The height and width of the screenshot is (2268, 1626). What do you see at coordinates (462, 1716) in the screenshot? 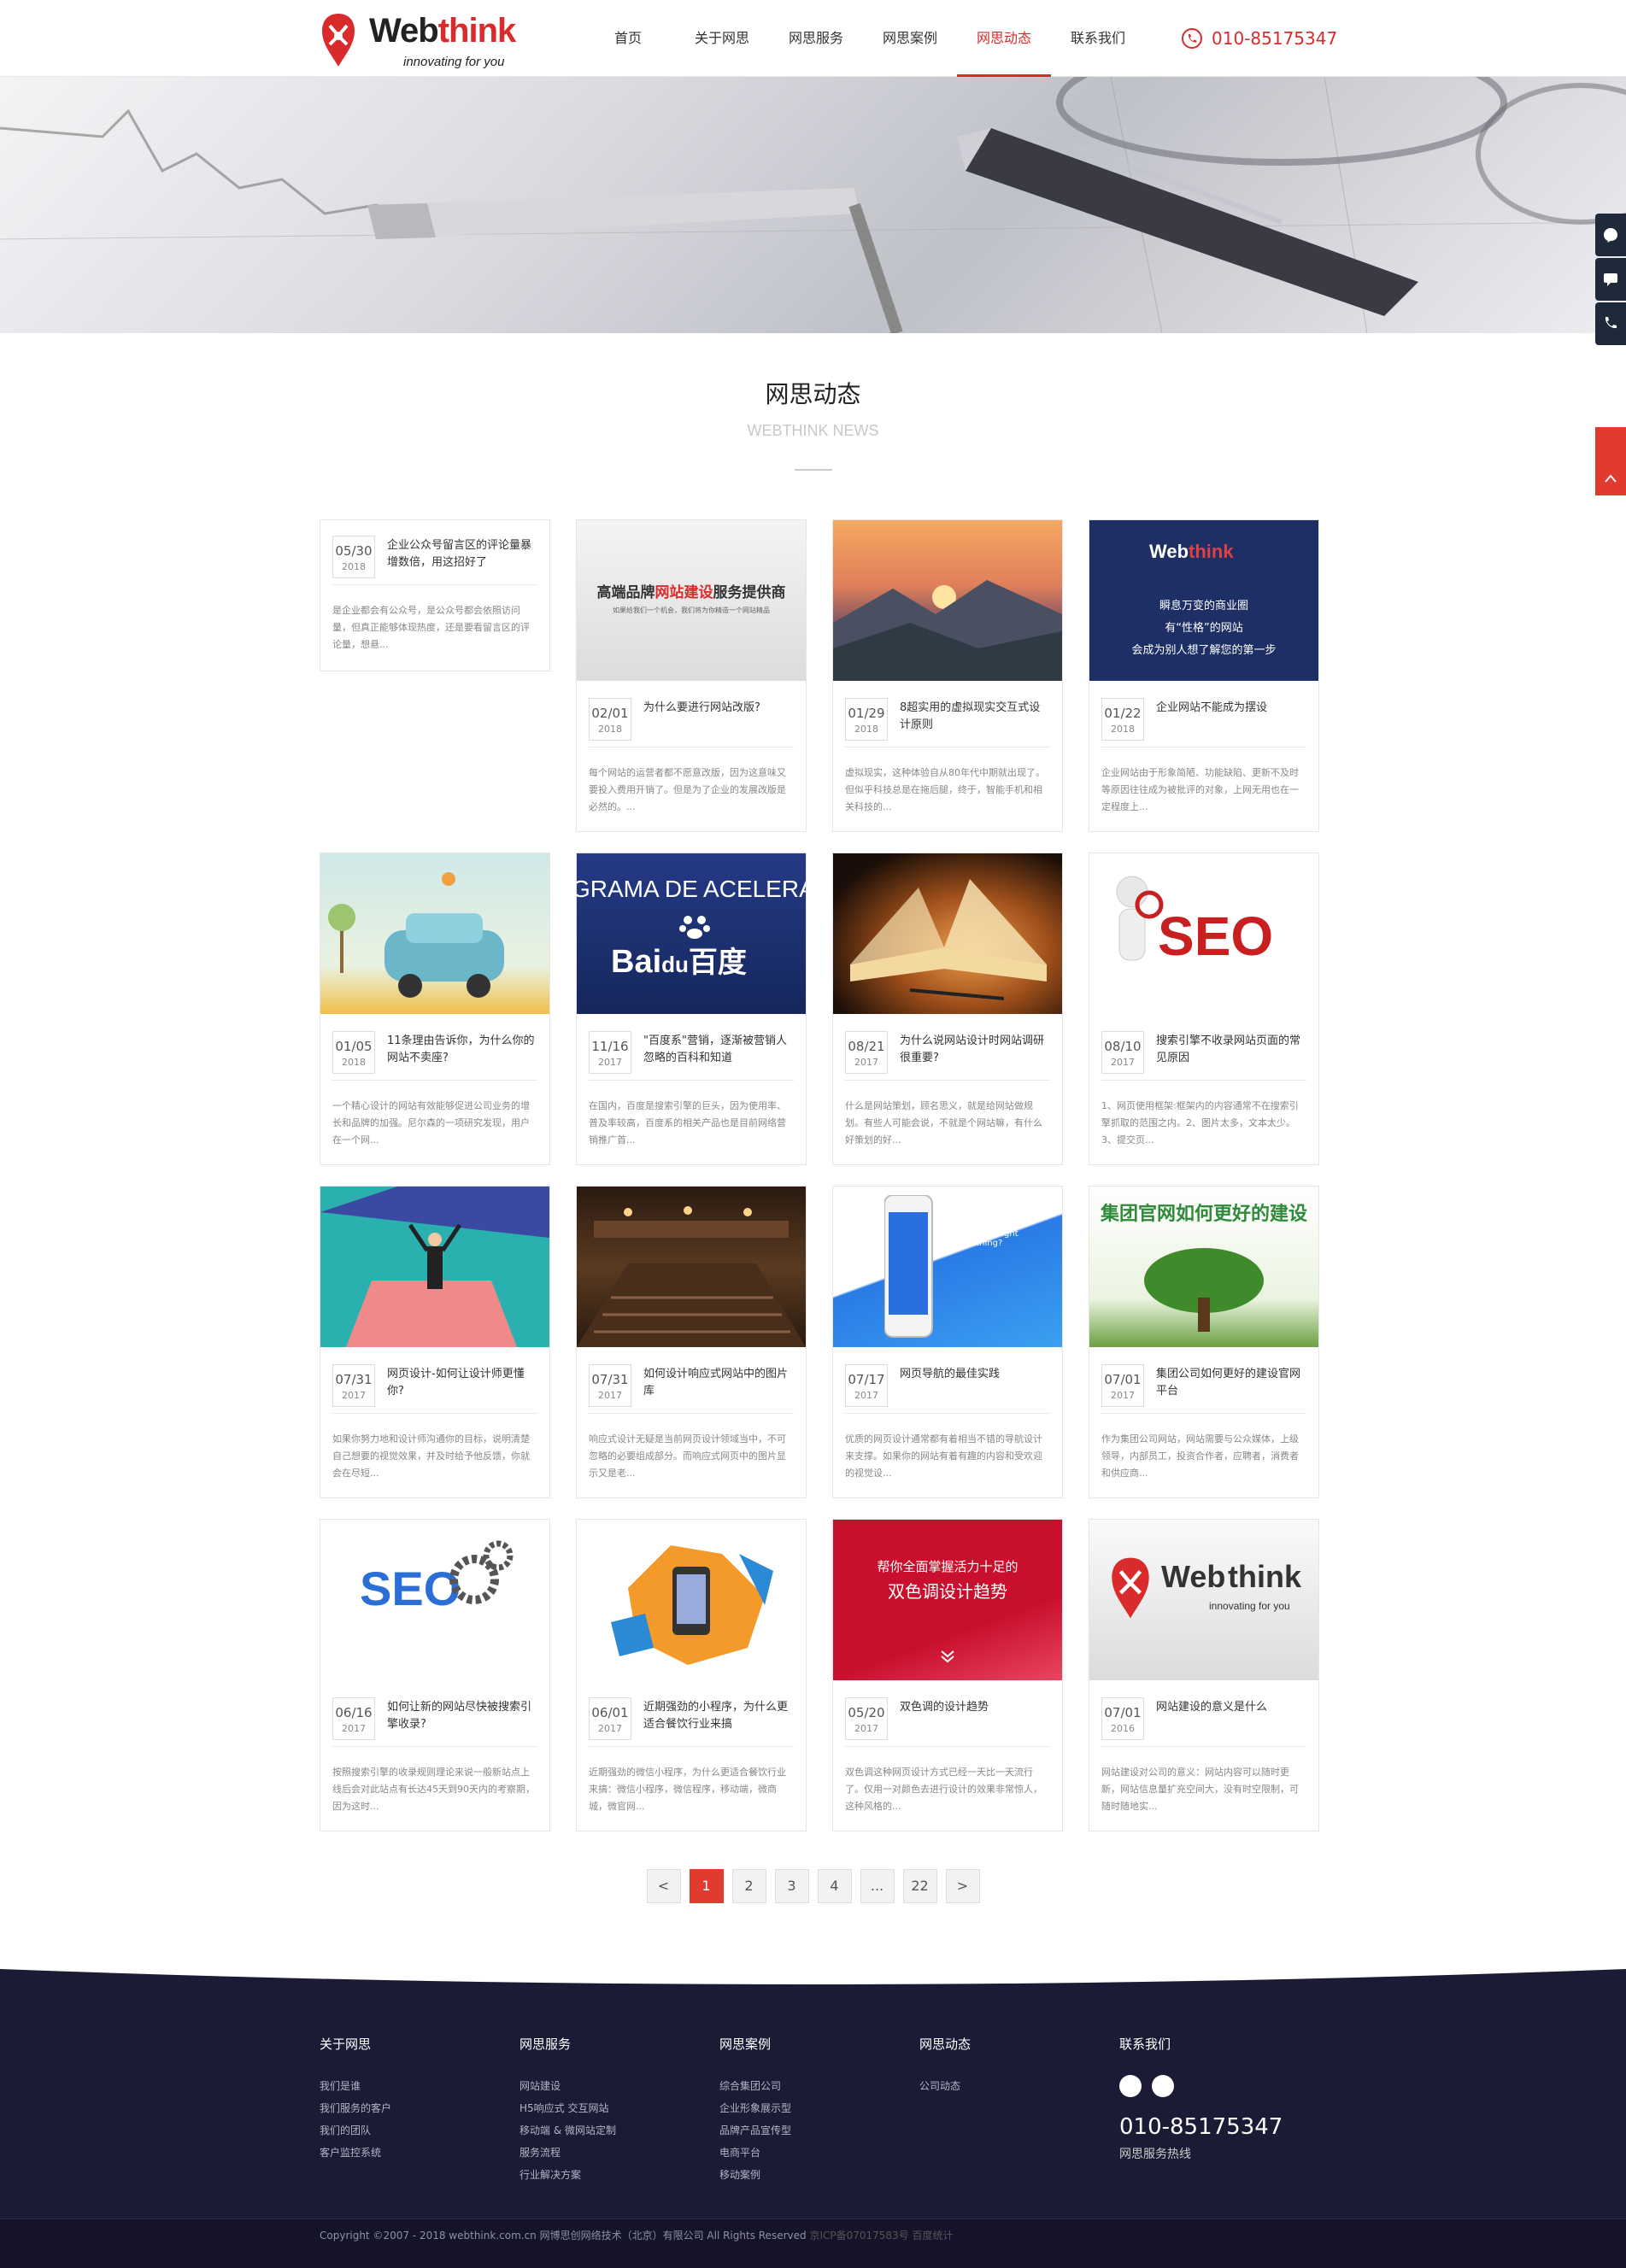
I see `article-title: 如何让新的网站尽快被搜索引擎收录?` at bounding box center [462, 1716].